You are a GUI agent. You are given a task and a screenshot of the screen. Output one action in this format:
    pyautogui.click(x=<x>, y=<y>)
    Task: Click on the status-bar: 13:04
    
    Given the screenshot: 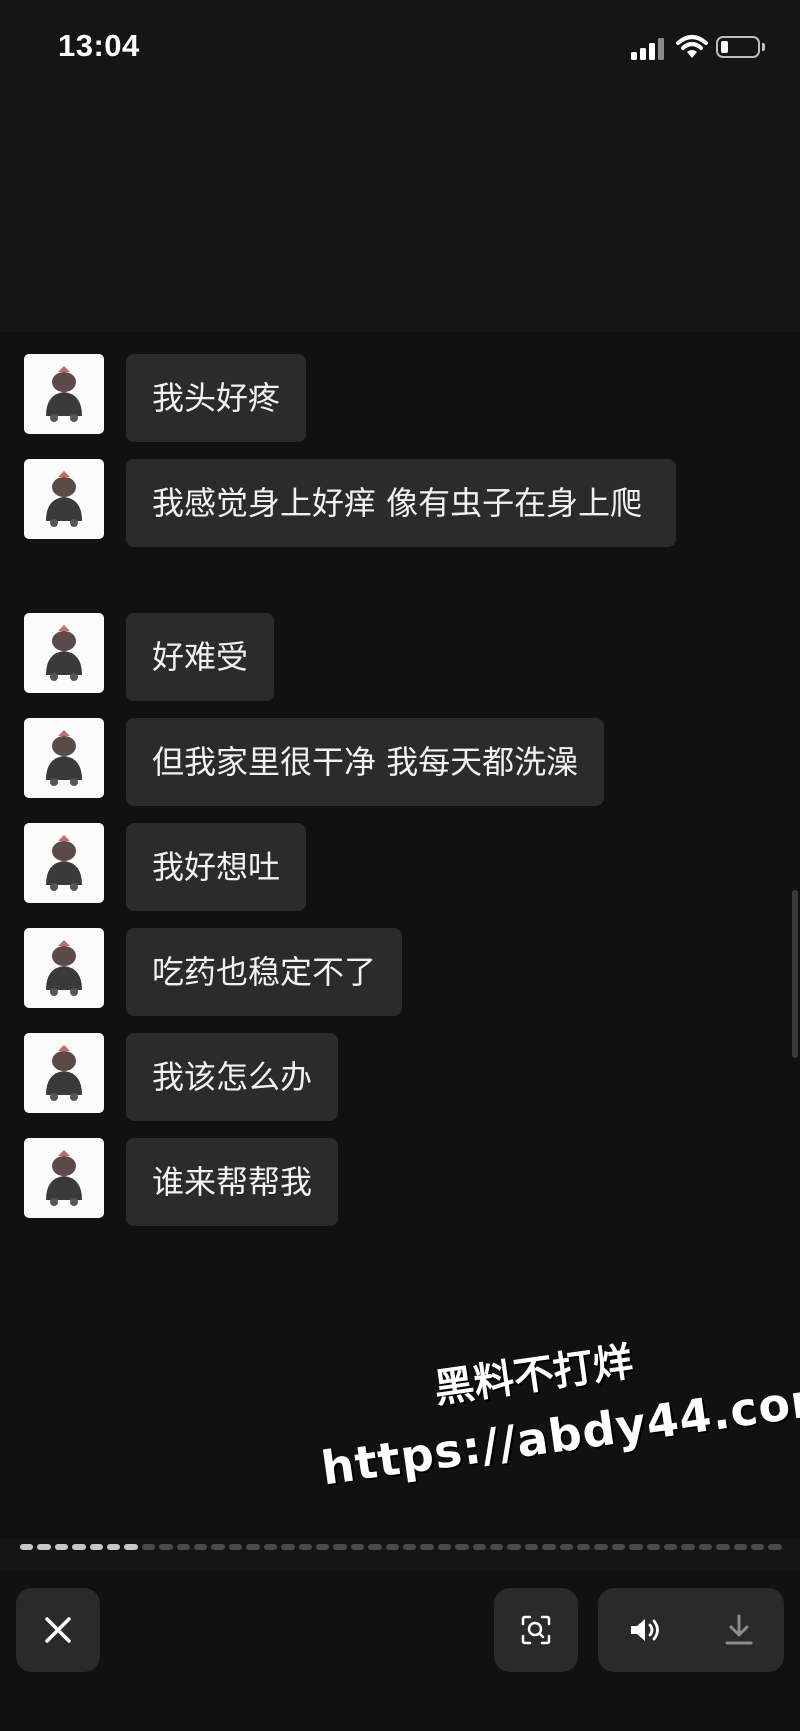 What is the action you would take?
    pyautogui.click(x=400, y=48)
    